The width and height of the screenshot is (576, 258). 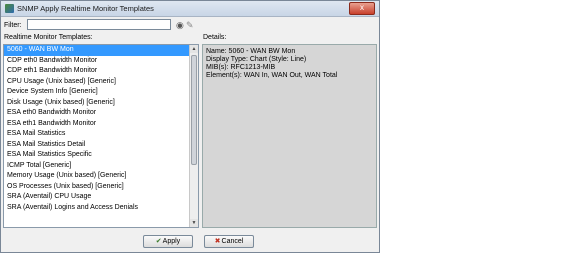 What do you see at coordinates (96, 145) in the screenshot?
I see `list-item: ESA Mail Statistics Detail` at bounding box center [96, 145].